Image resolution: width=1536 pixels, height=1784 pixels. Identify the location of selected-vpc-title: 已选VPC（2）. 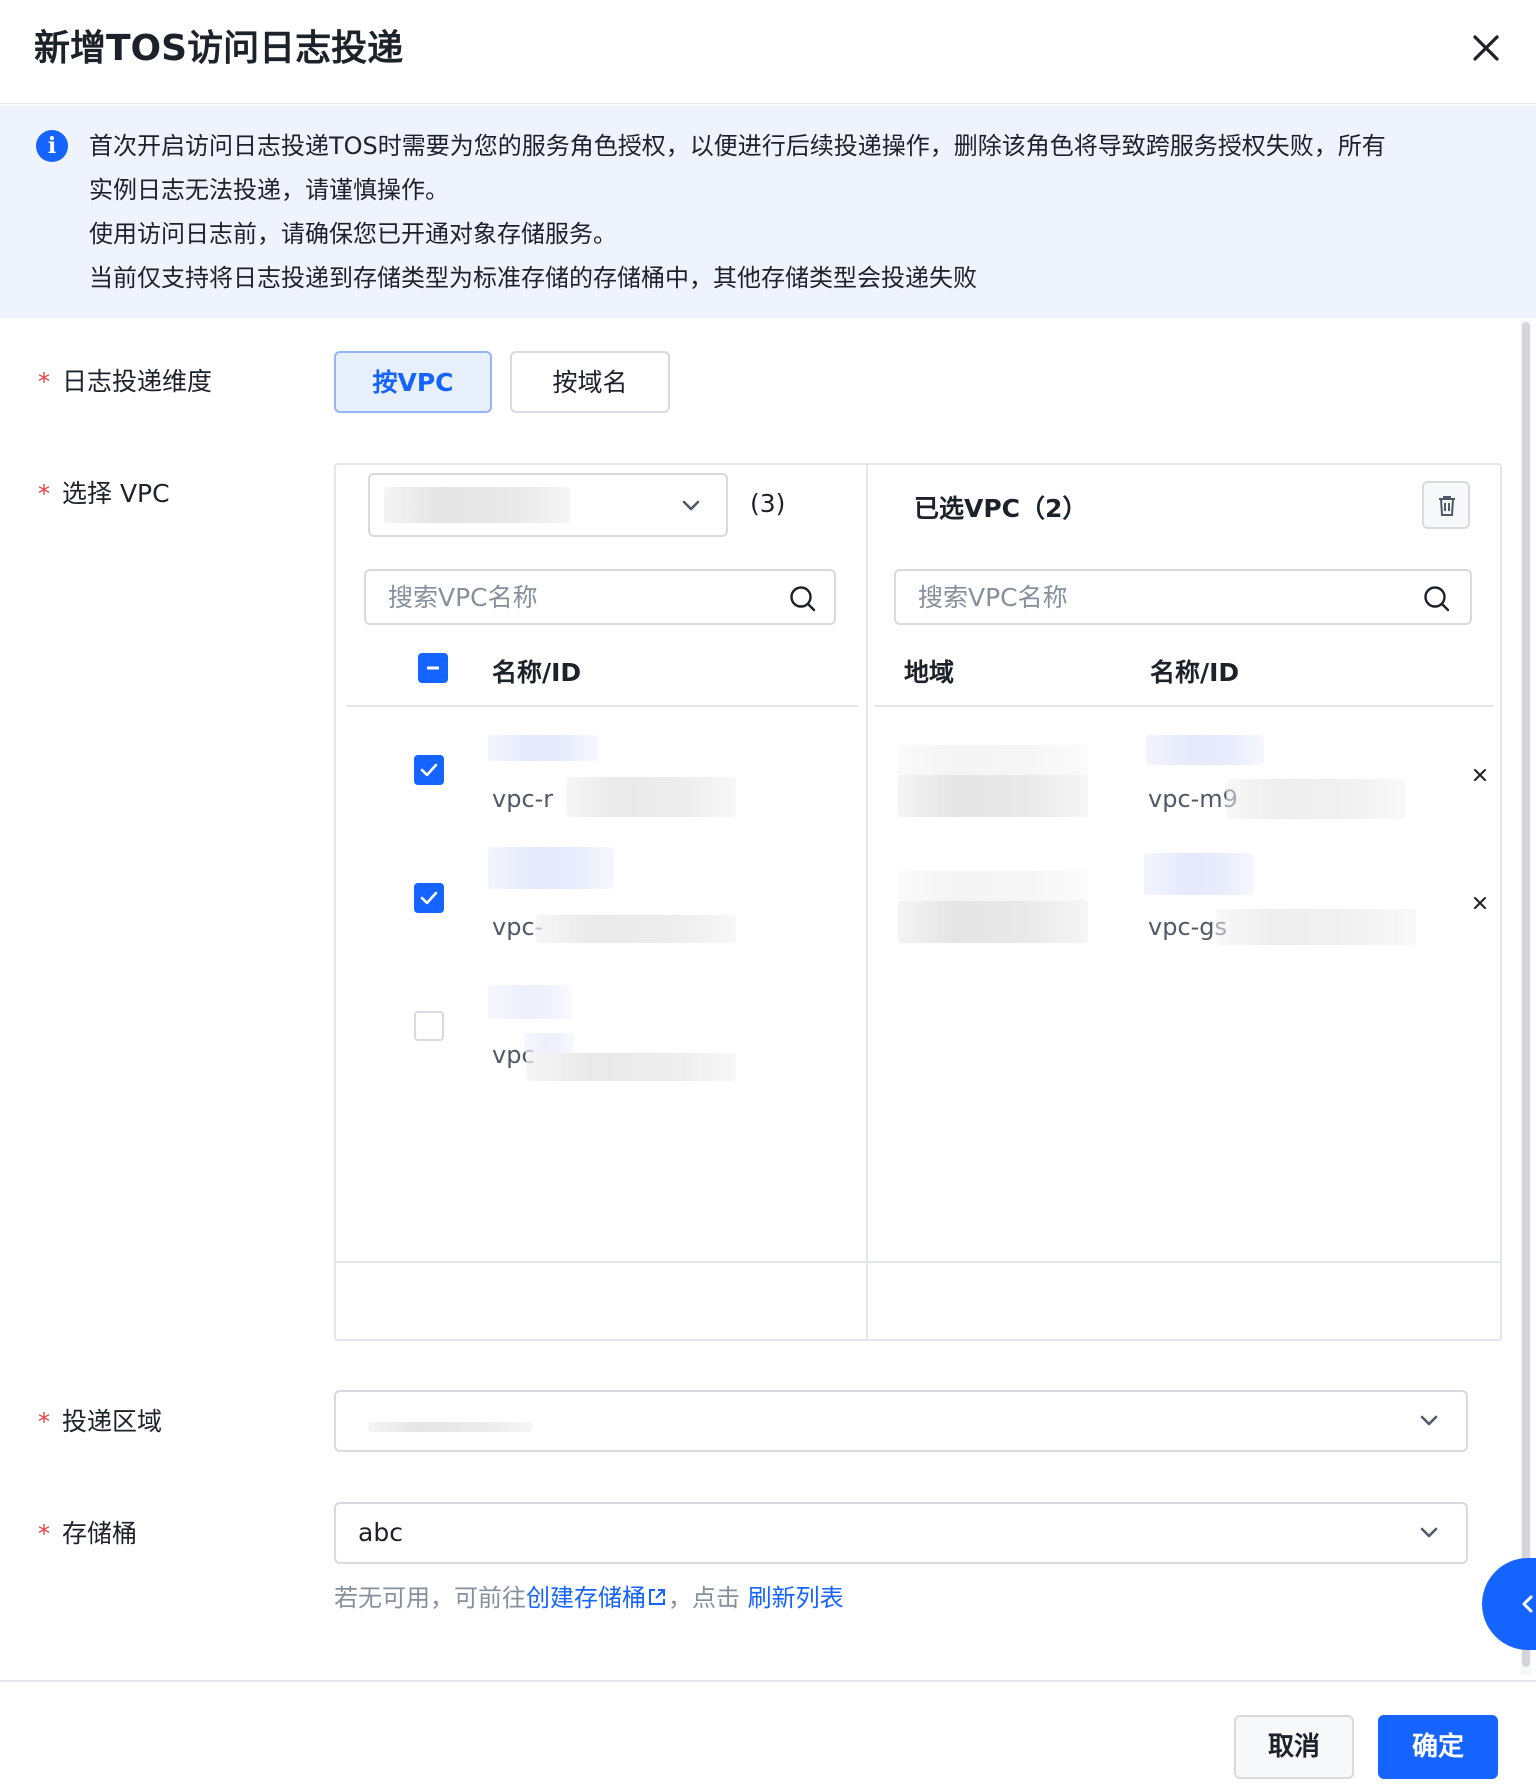
(1001, 508).